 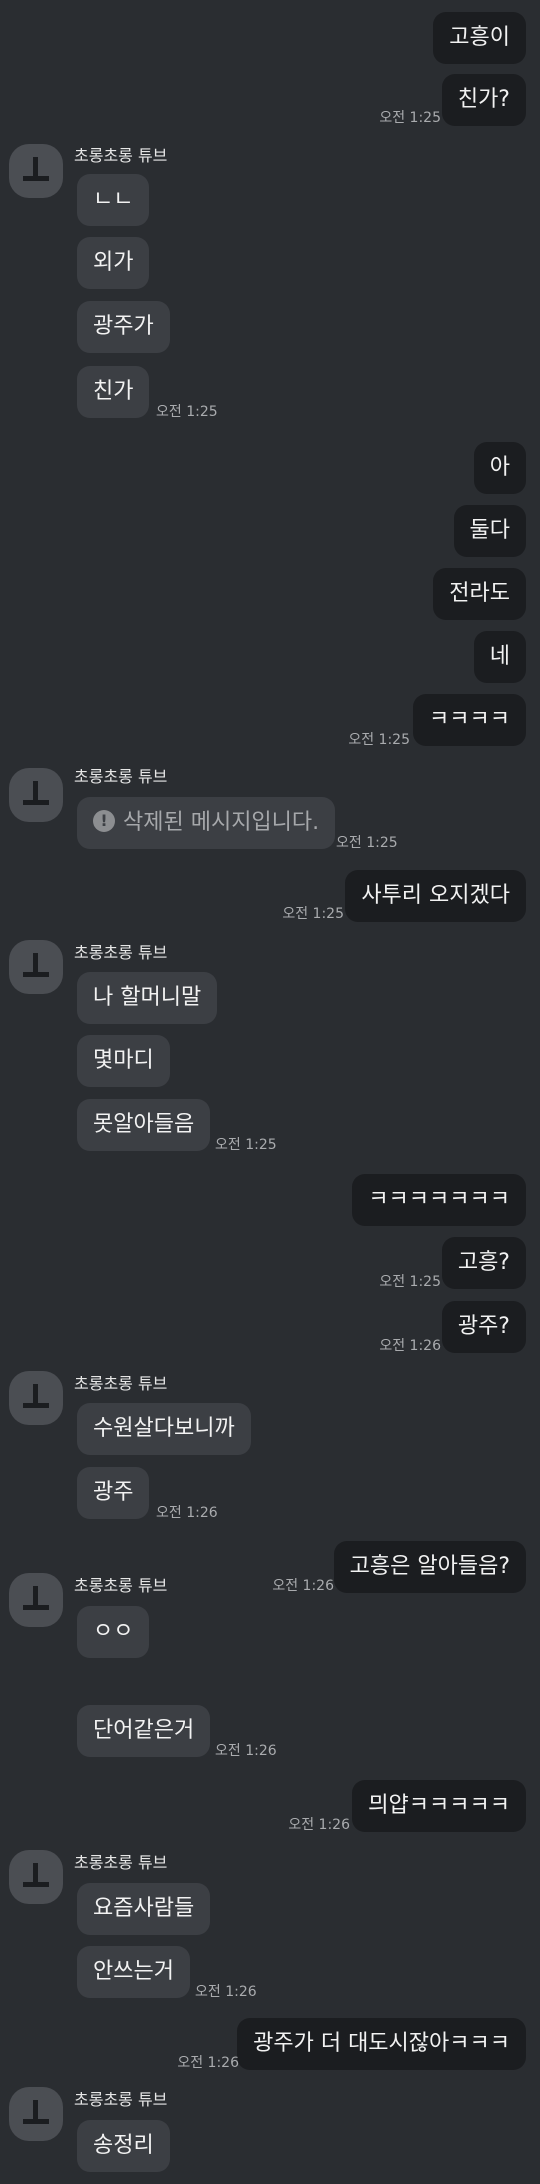 I want to click on message-bubble-received: 나 할머니말, so click(x=147, y=998).